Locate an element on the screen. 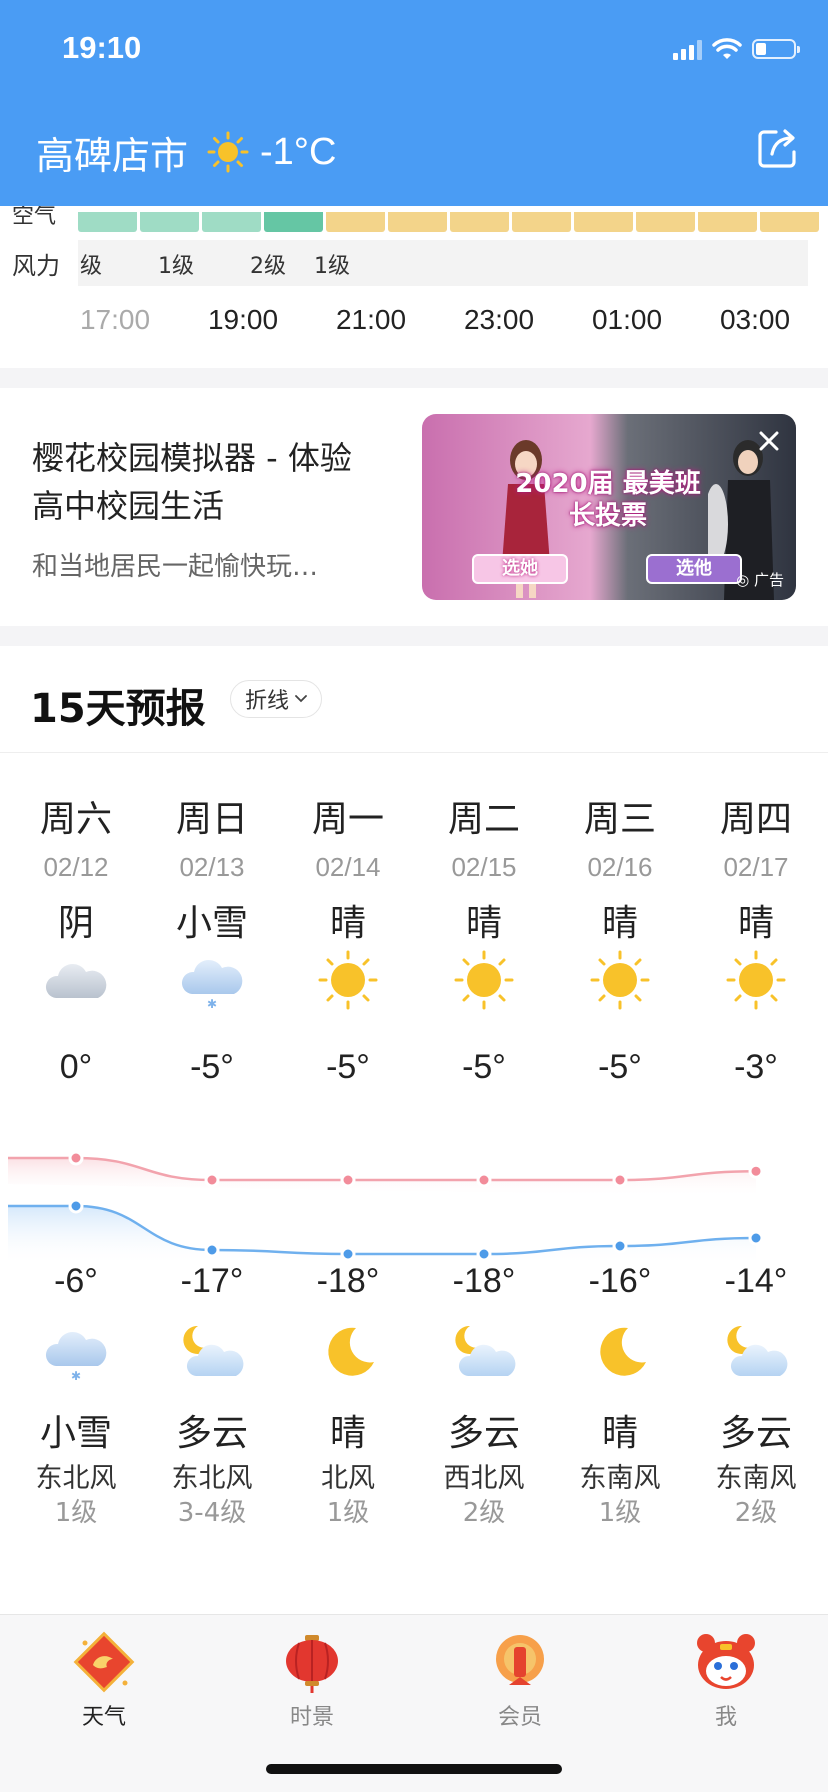 The width and height of the screenshot is (828, 1792). tab-me: 我 is located at coordinates (726, 1680).